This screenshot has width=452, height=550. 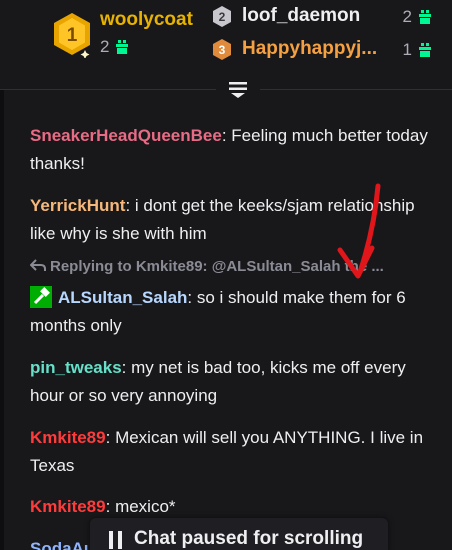 What do you see at coordinates (38, 265) in the screenshot?
I see `reply-arrow-icon` at bounding box center [38, 265].